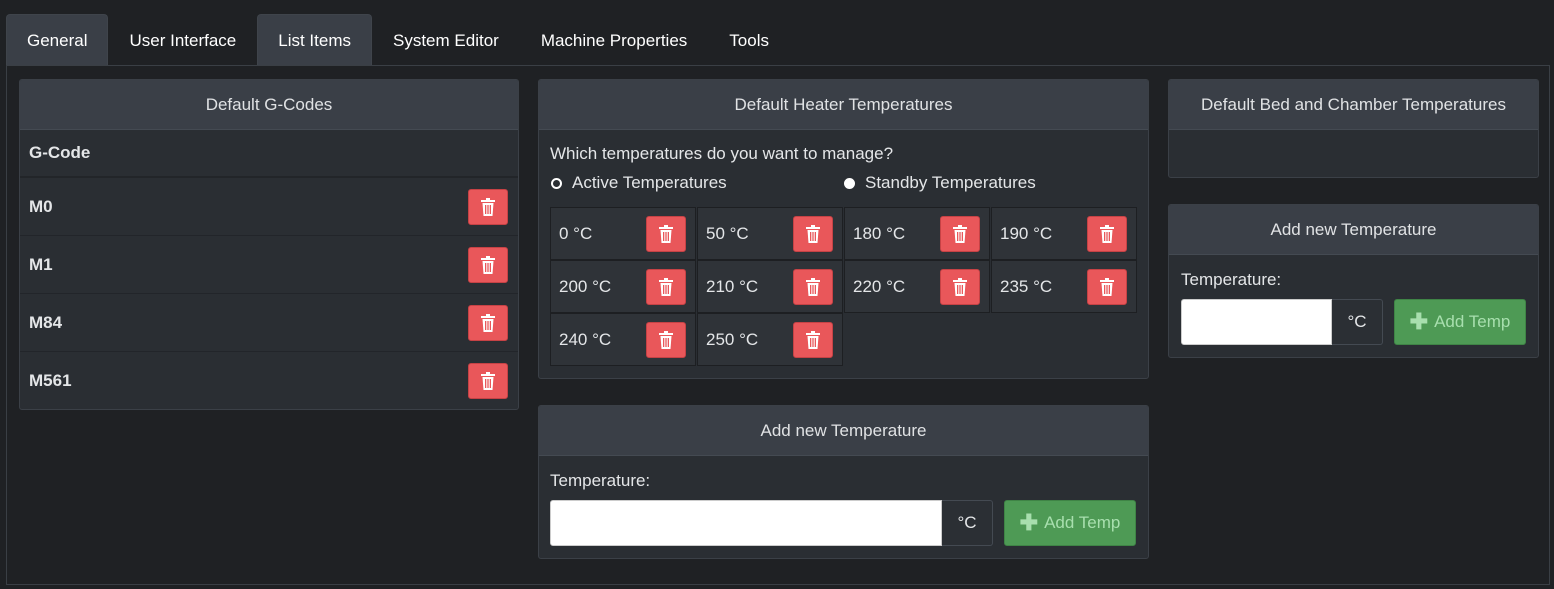  What do you see at coordinates (446, 40) in the screenshot?
I see `tab-system-editor: System Editor` at bounding box center [446, 40].